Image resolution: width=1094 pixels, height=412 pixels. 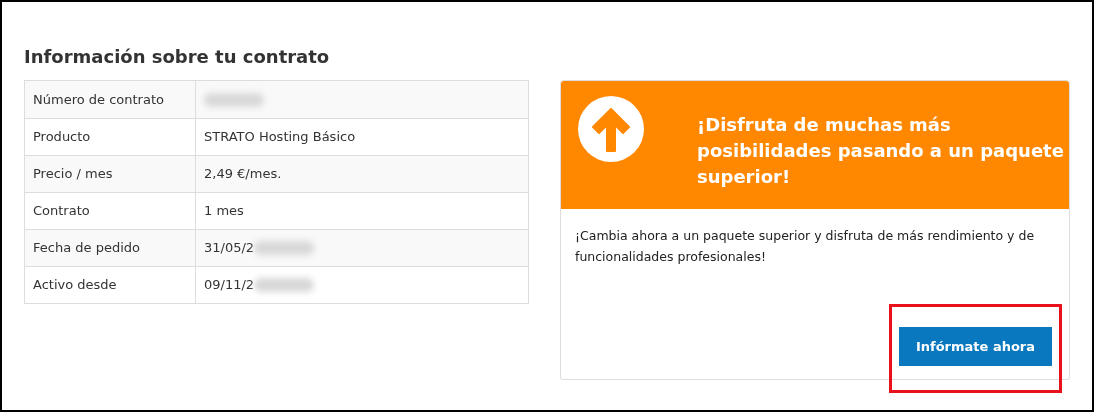 What do you see at coordinates (224, 211) in the screenshot?
I see `table-cell-text: 1 mes` at bounding box center [224, 211].